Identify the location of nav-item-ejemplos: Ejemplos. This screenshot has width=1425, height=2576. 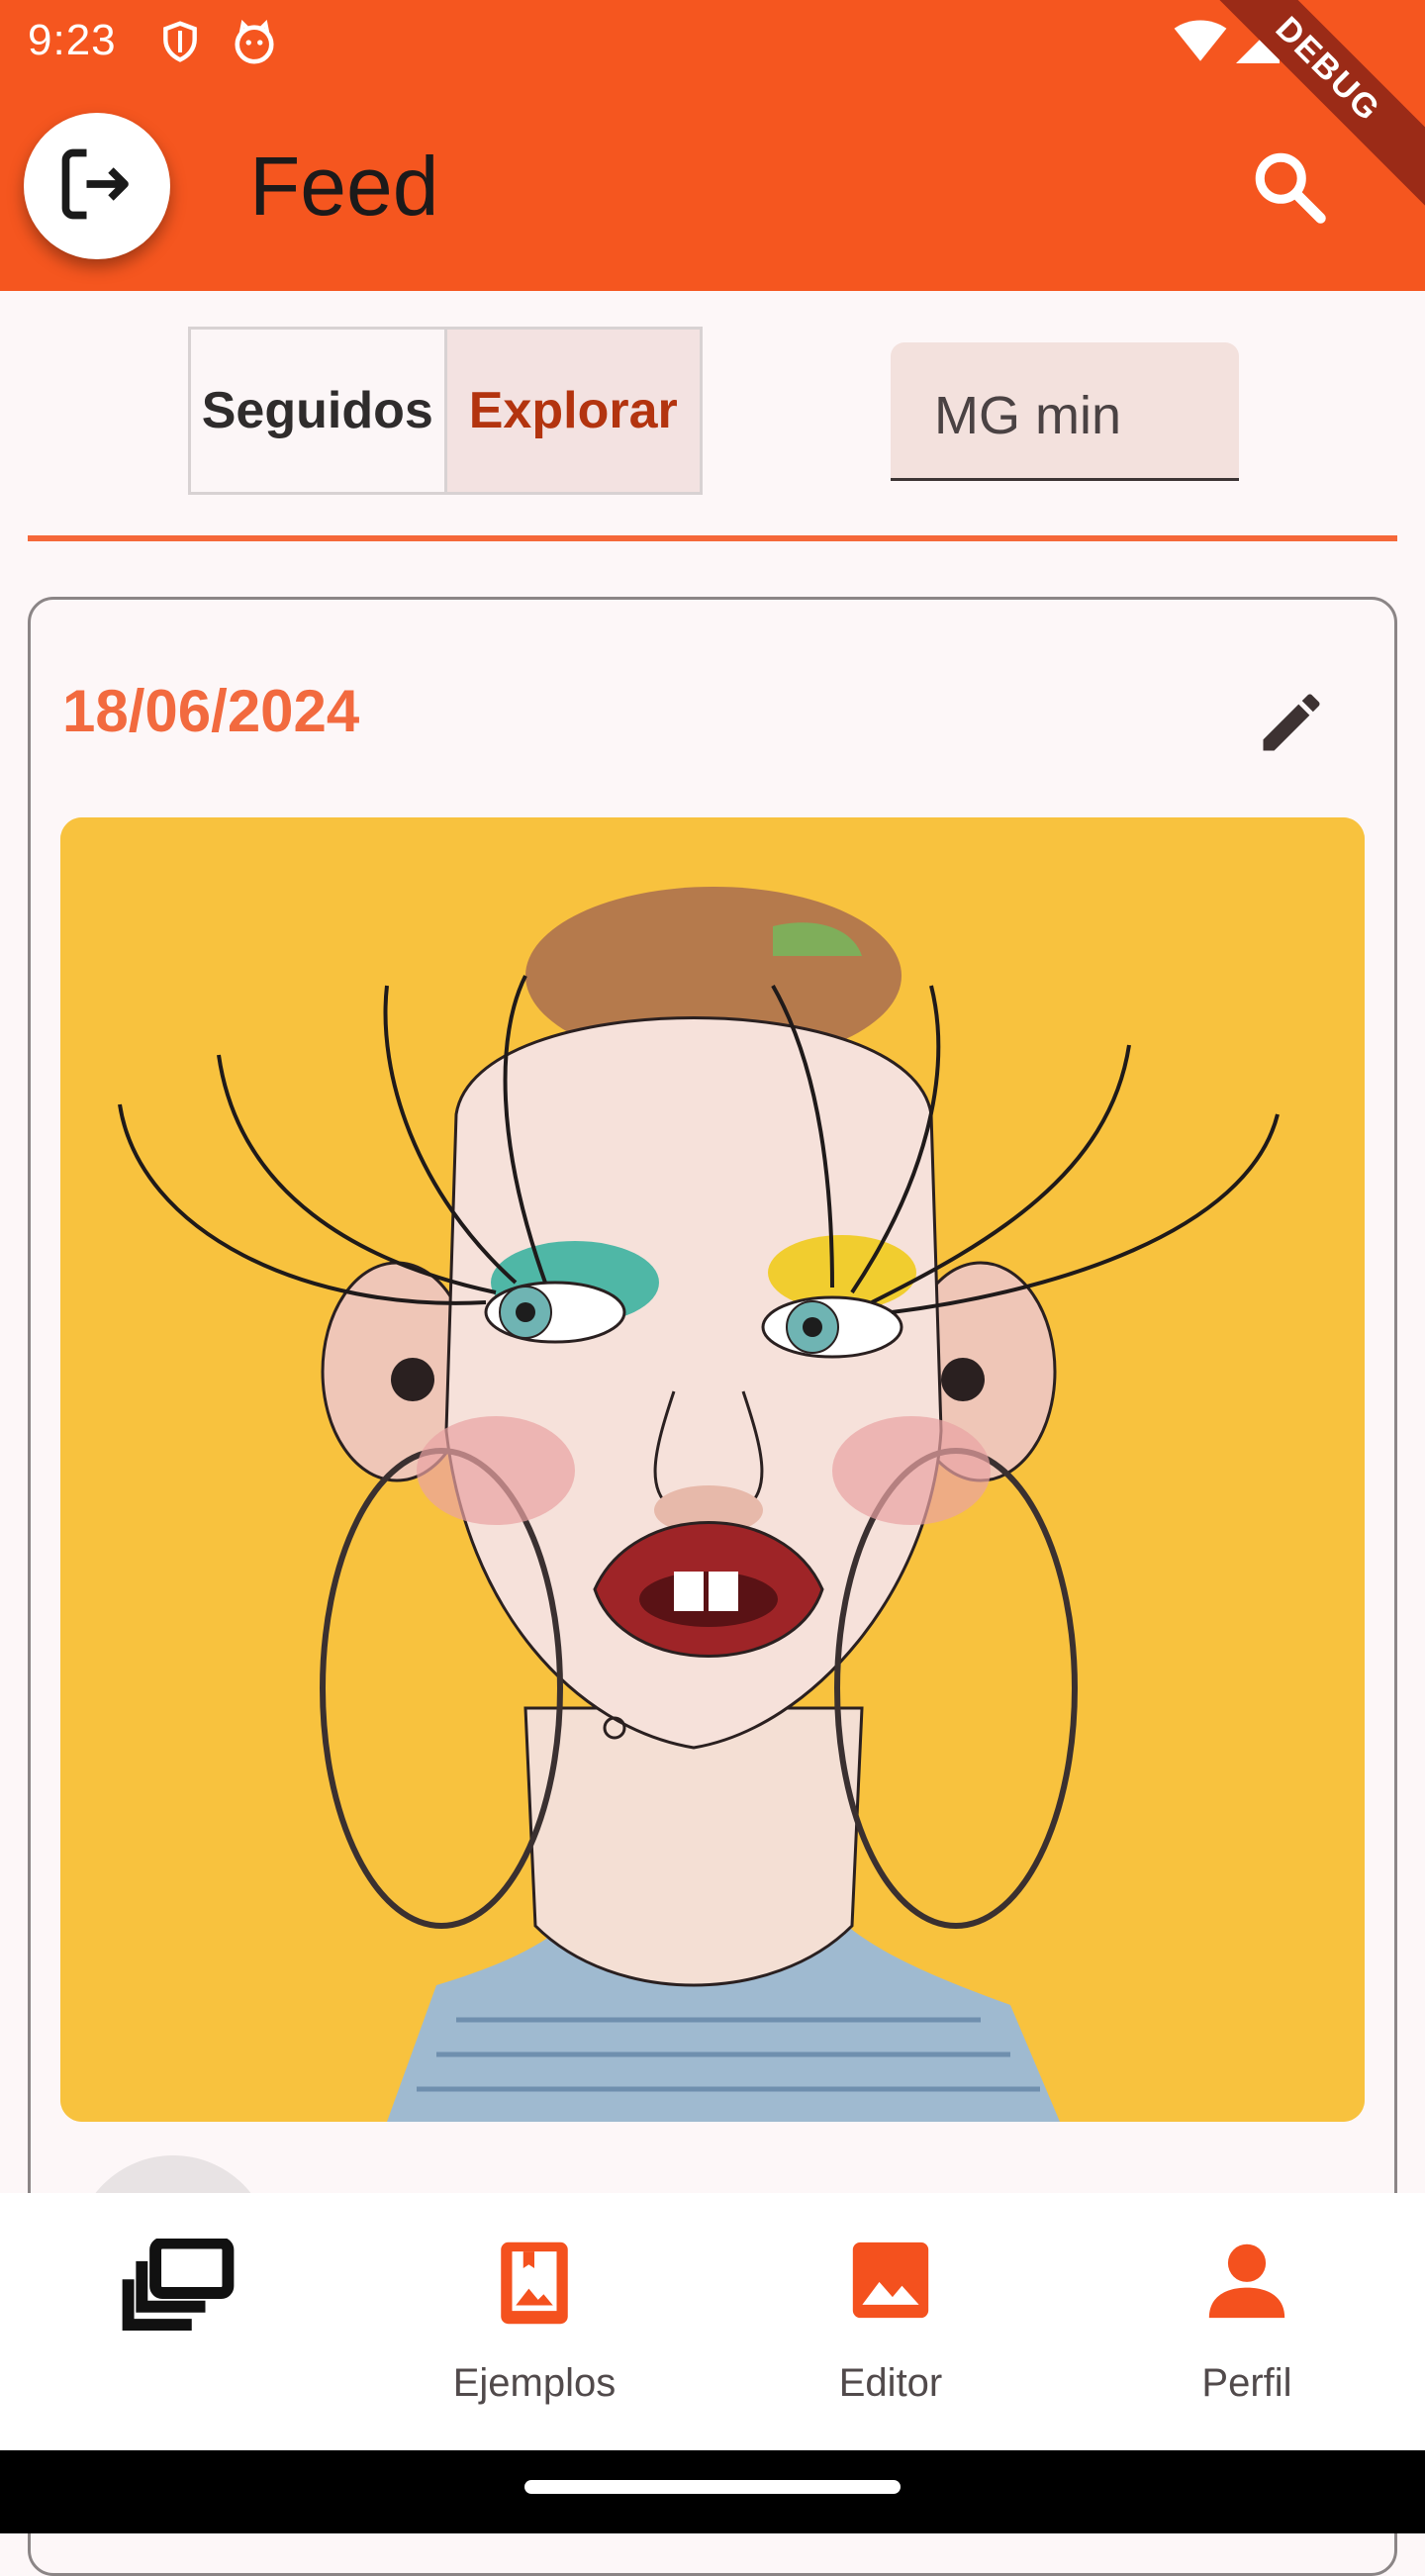
(534, 2321).